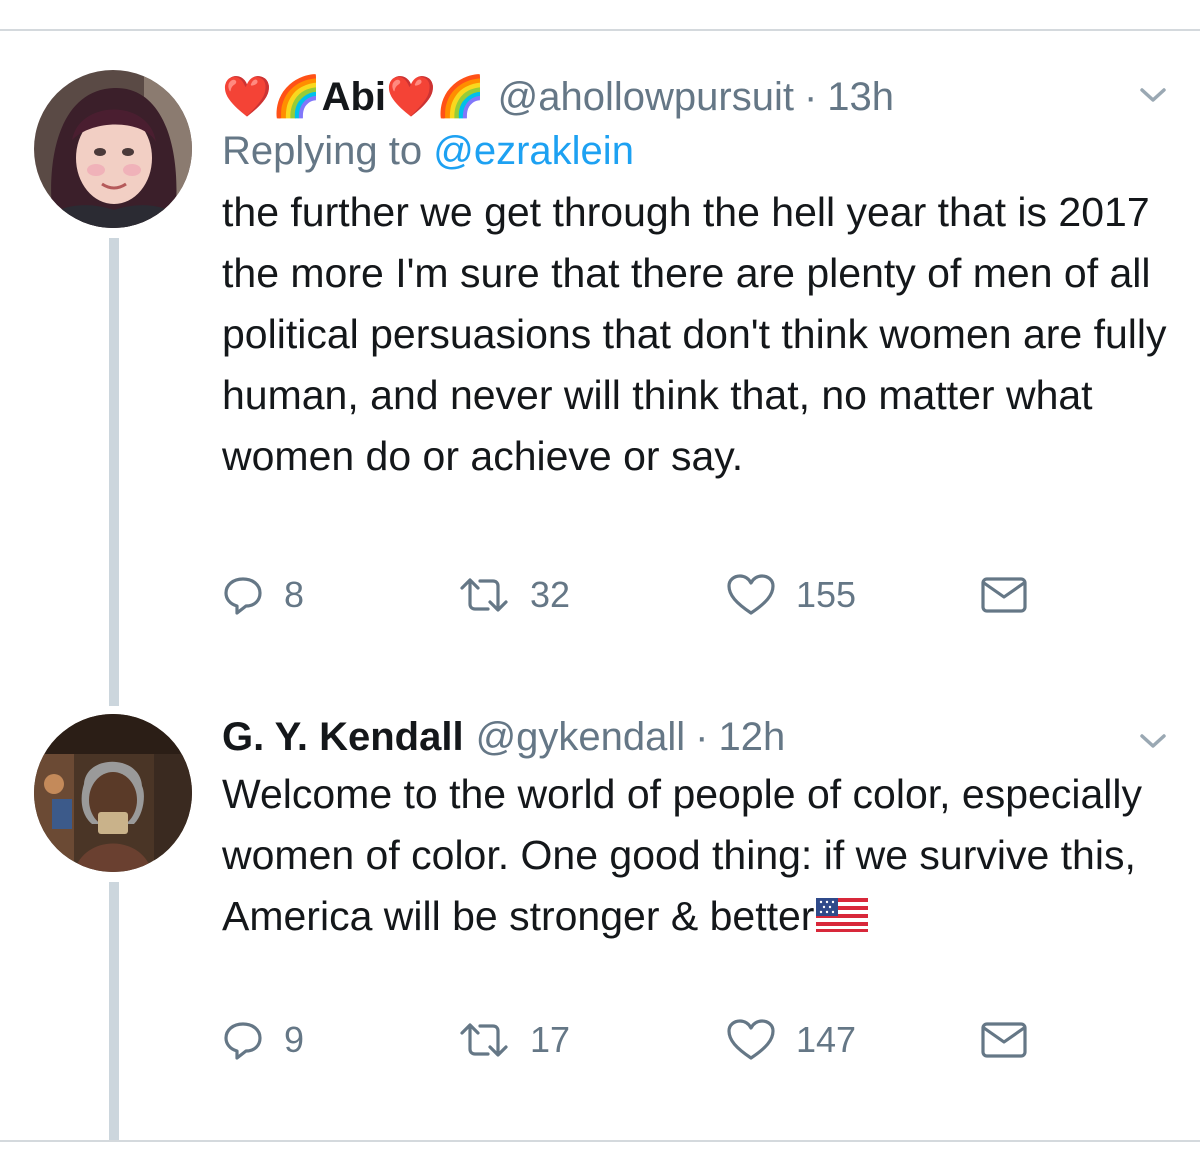 Image resolution: width=1200 pixels, height=1154 pixels. What do you see at coordinates (294, 594) in the screenshot?
I see `reply-count: 8` at bounding box center [294, 594].